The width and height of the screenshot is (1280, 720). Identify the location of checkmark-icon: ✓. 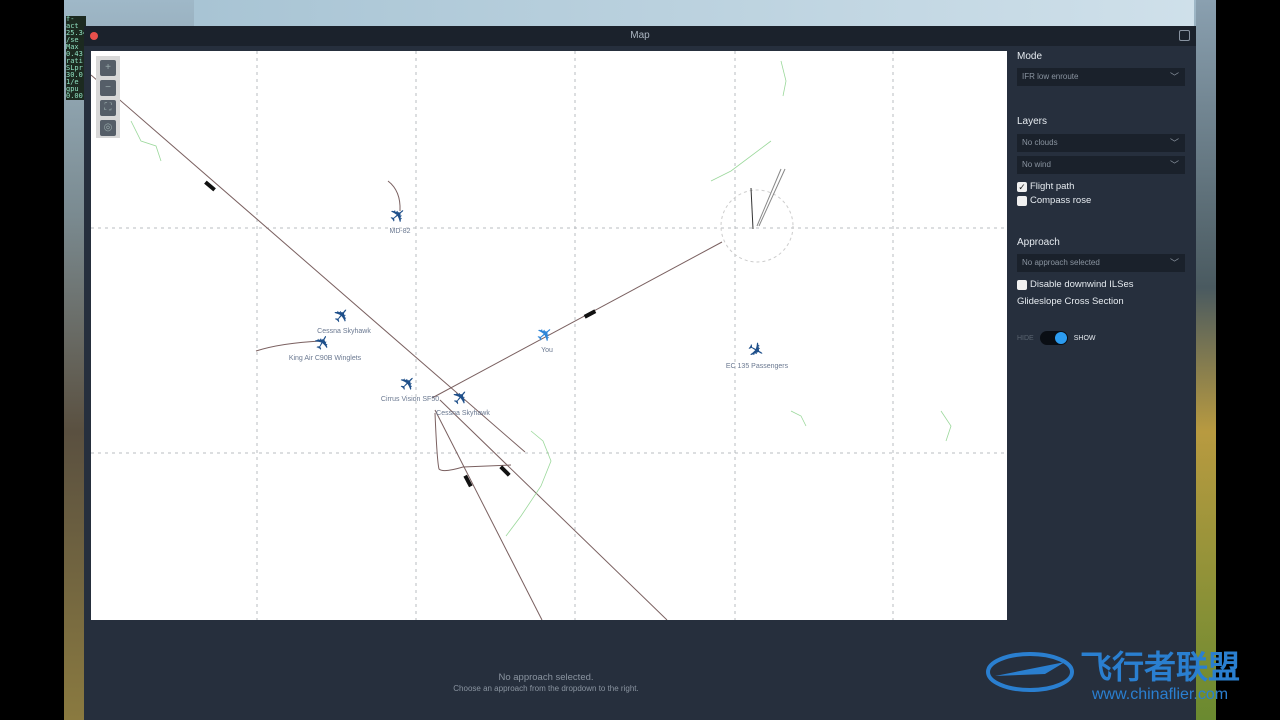
(1022, 186).